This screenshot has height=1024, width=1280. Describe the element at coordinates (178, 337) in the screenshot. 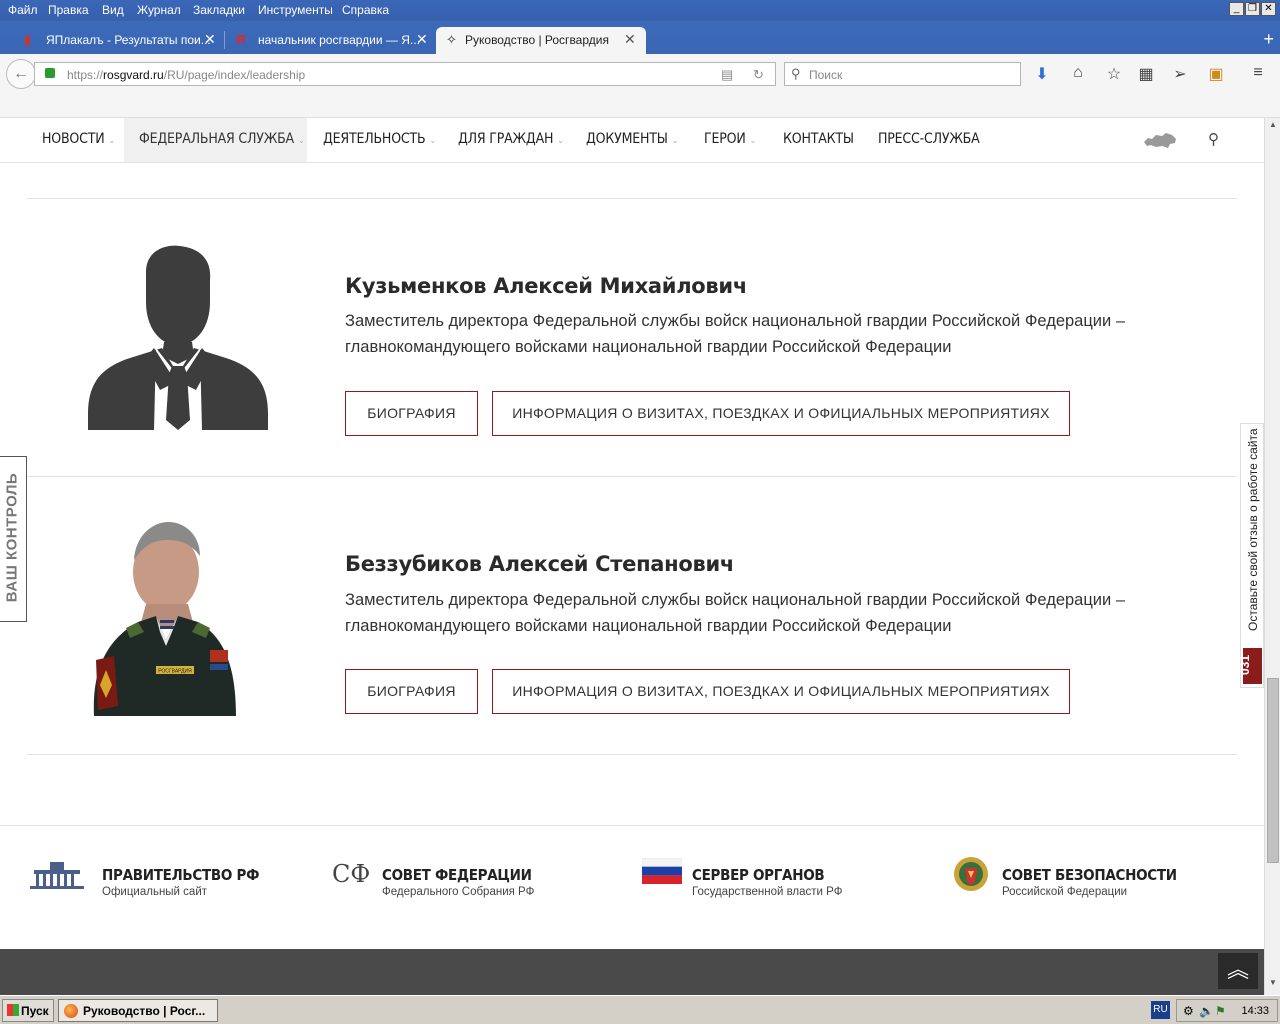

I see `person-silhouette-avatar` at that location.